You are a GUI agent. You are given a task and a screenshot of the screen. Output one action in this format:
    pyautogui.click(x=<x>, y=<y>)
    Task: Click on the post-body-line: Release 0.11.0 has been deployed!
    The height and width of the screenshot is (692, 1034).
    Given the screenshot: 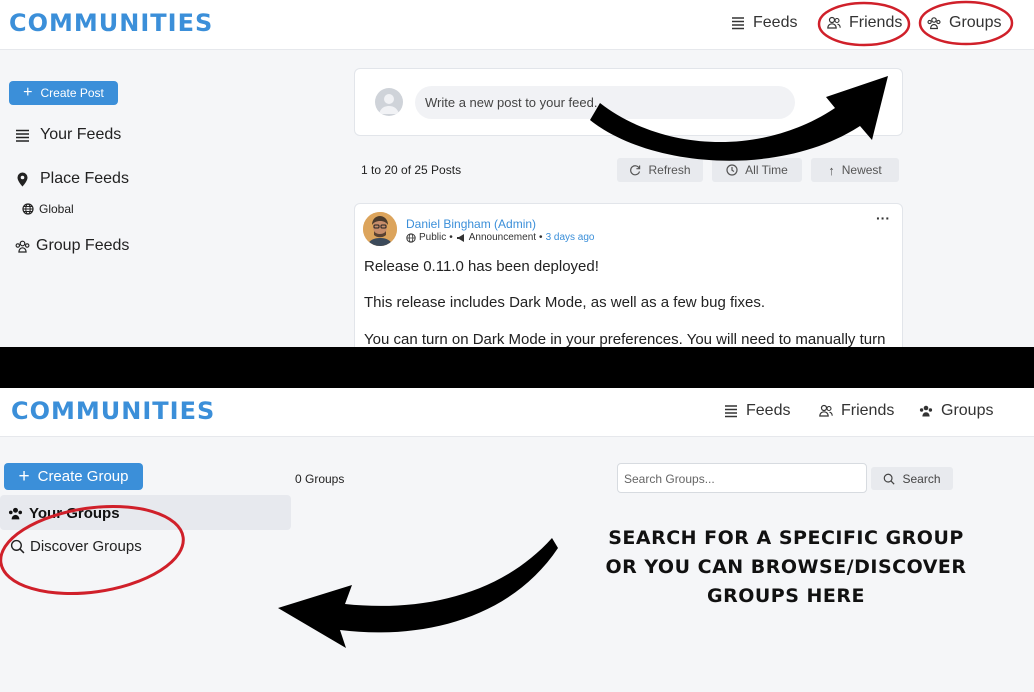 What is the action you would take?
    pyautogui.click(x=481, y=266)
    